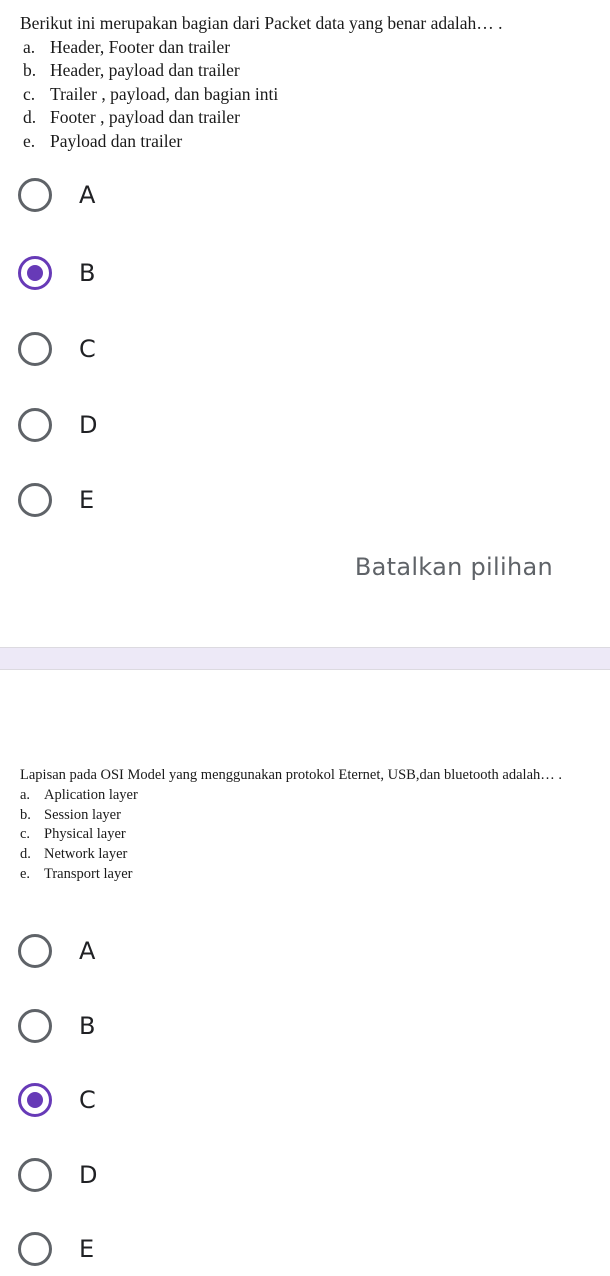  I want to click on q1-choice-a: A, so click(56, 195).